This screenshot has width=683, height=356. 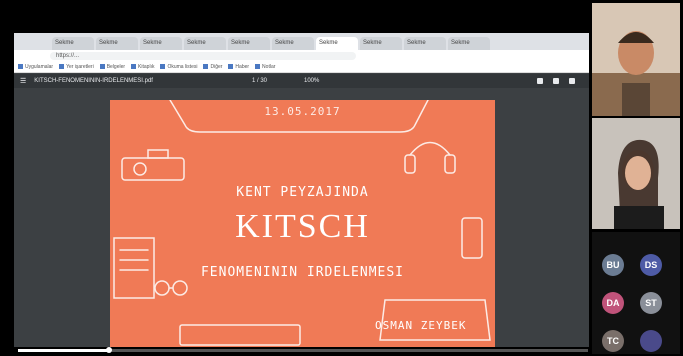 What do you see at coordinates (651, 341) in the screenshot?
I see `participant-avatar` at bounding box center [651, 341].